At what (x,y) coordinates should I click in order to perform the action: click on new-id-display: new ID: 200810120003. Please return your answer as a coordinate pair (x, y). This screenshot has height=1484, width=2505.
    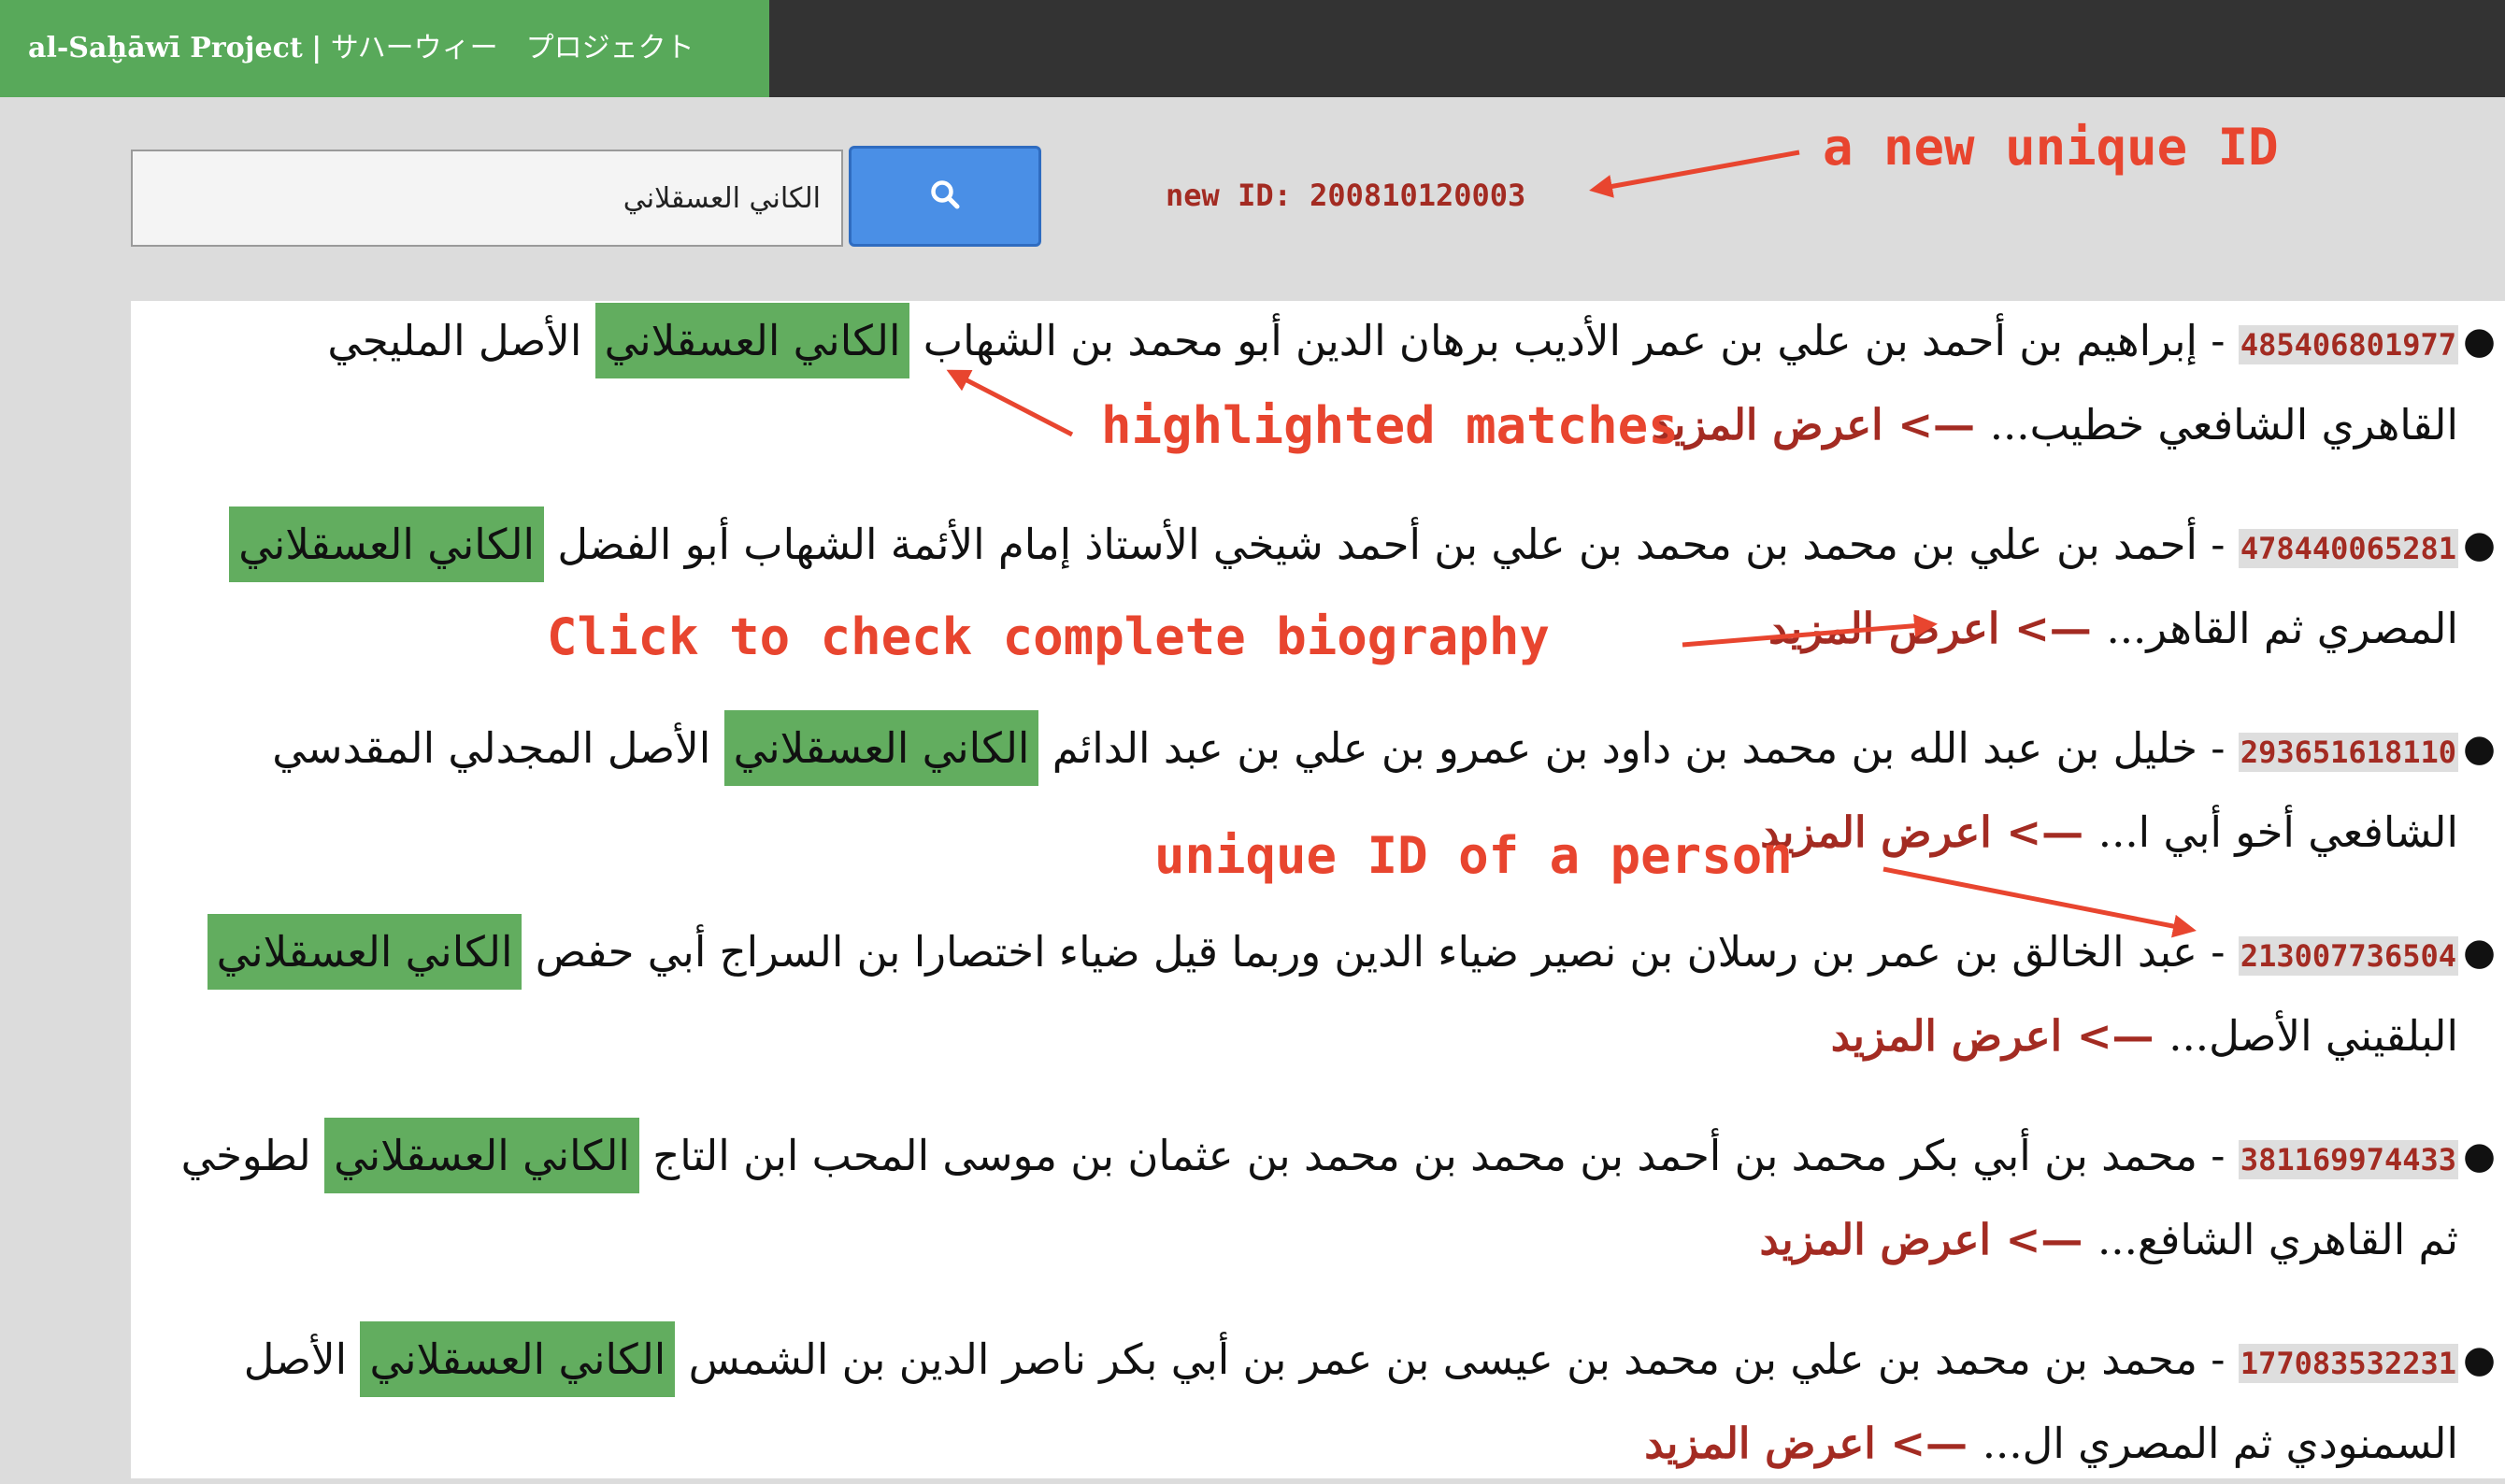
    Looking at the image, I should click on (1345, 195).